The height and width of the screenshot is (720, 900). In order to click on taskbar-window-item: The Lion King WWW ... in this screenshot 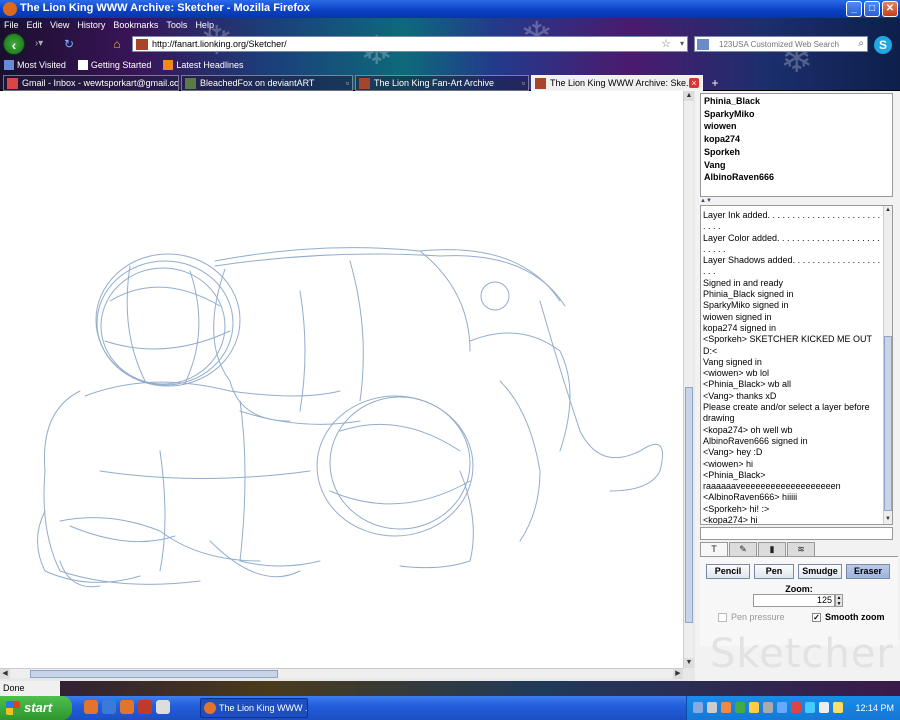, I will do `click(254, 708)`.